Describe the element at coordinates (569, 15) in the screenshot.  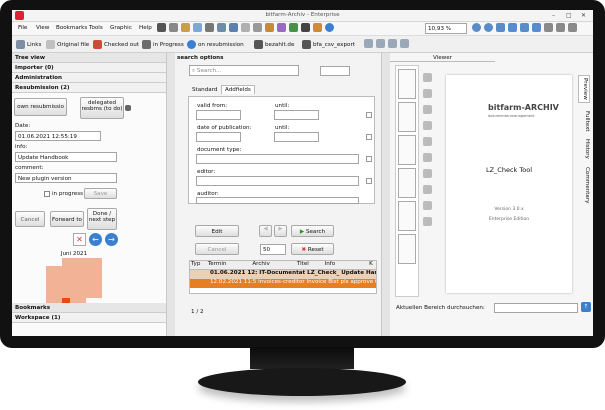
I see `maximize-icon: □` at that location.